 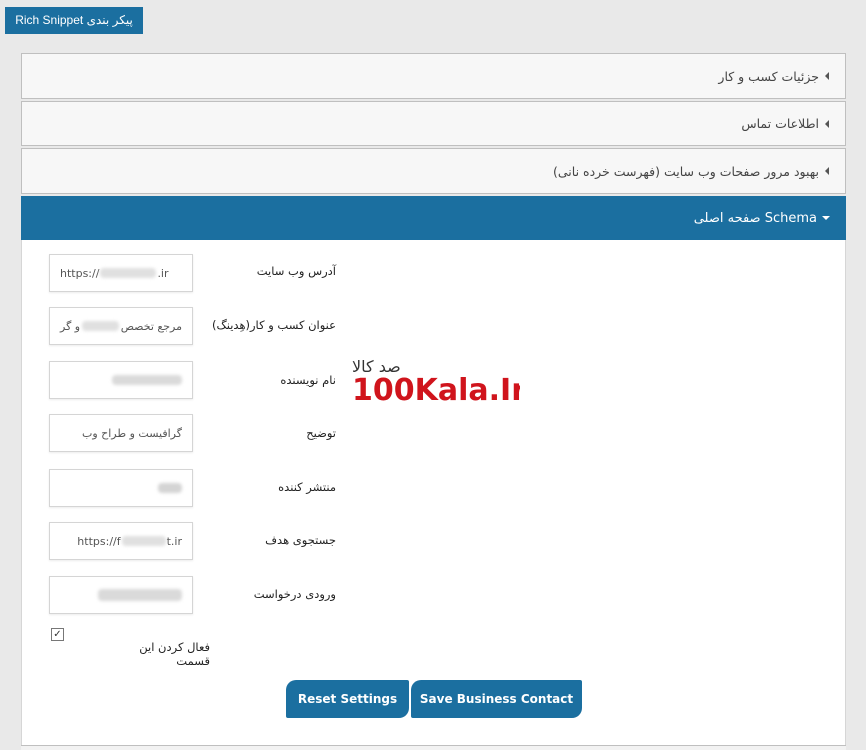 What do you see at coordinates (768, 76) in the screenshot?
I see `accordion-title: جزئیات کسب و کار` at bounding box center [768, 76].